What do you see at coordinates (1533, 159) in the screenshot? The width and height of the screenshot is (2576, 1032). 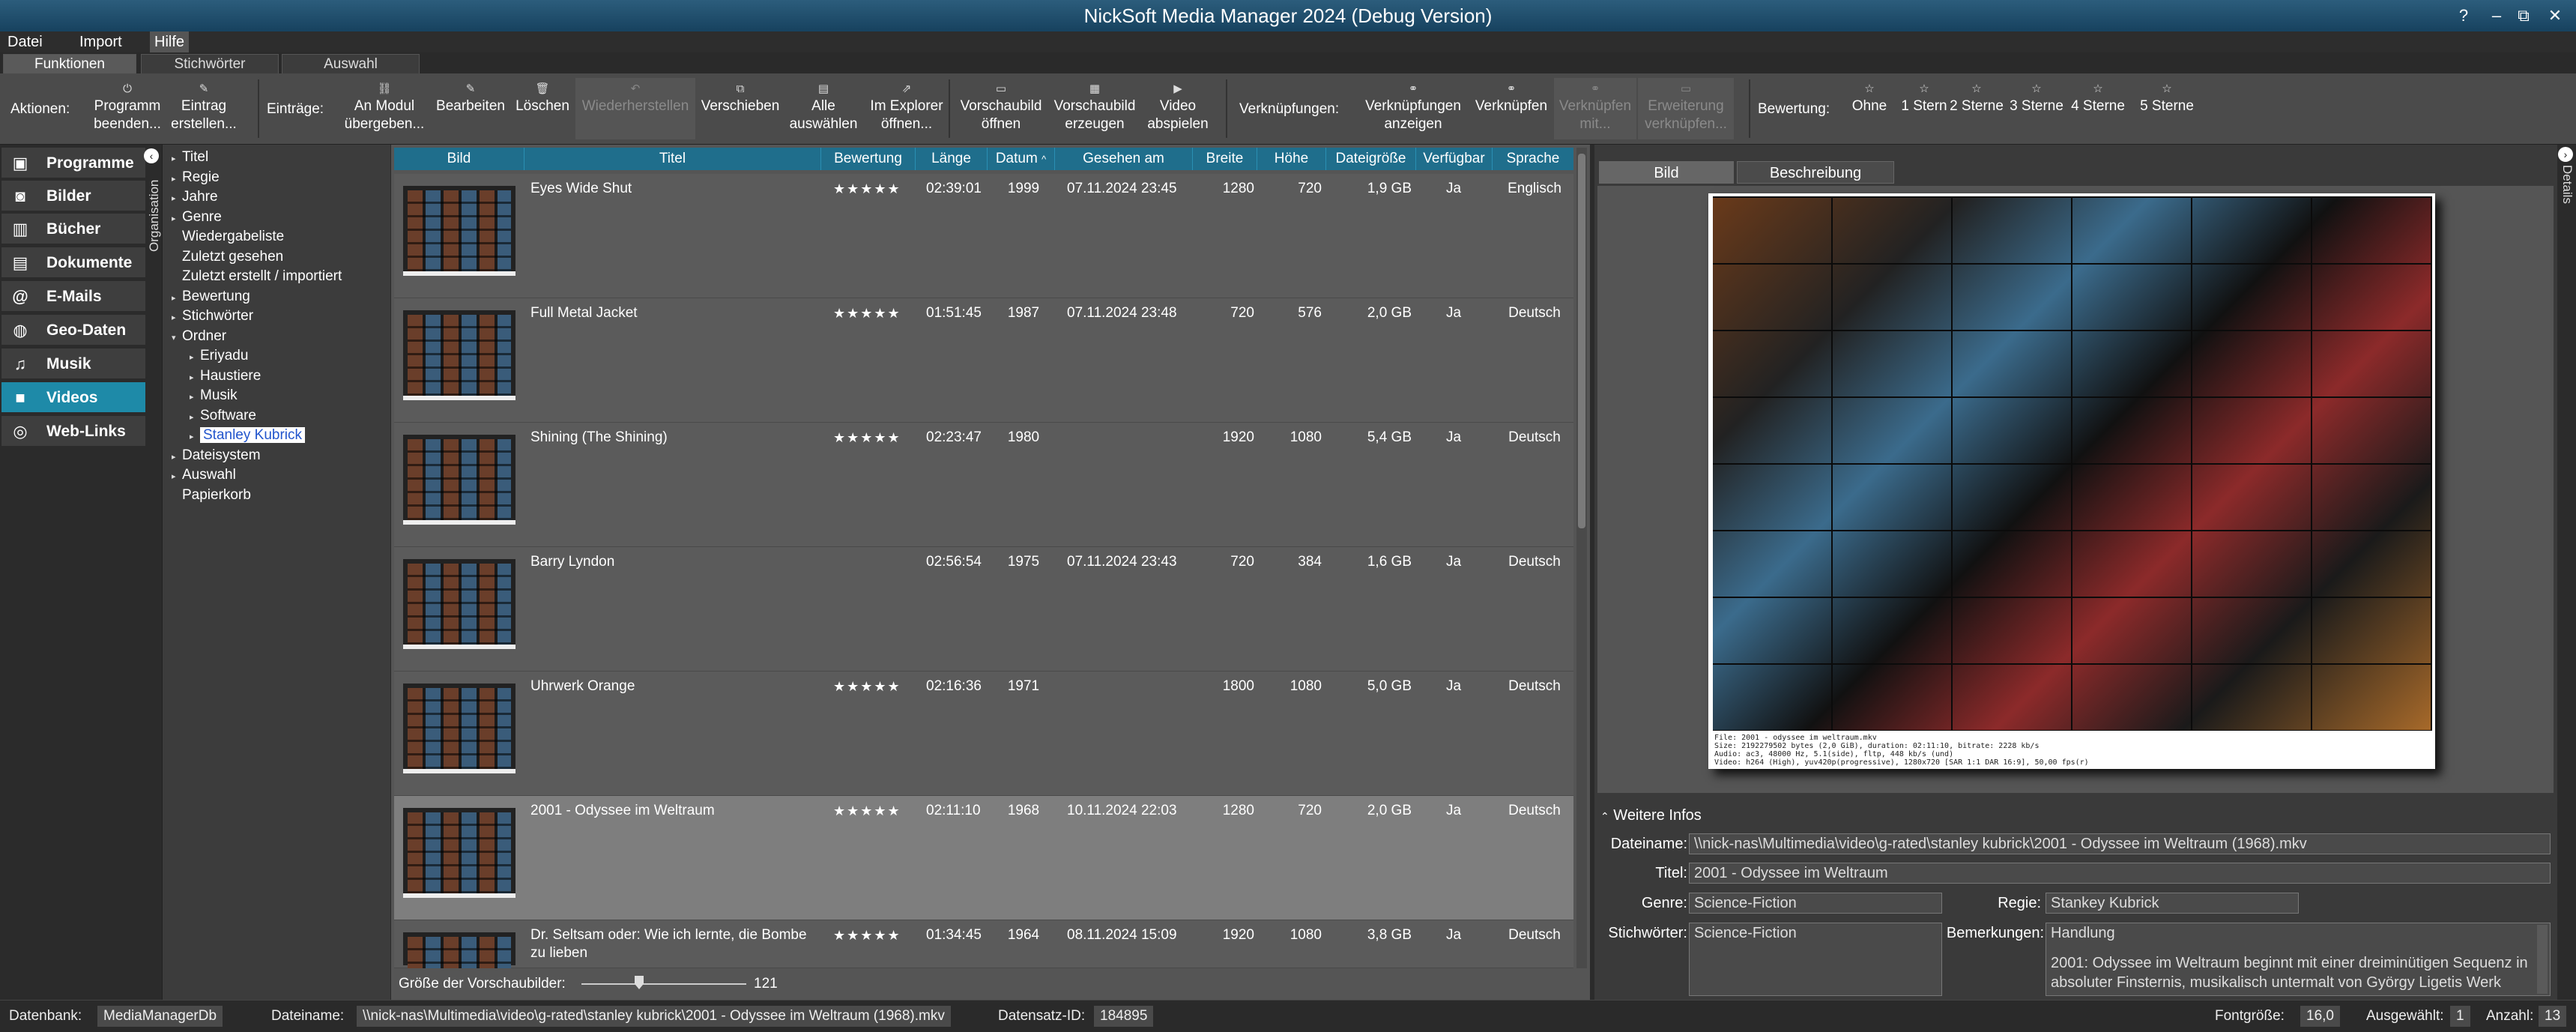 I see `col-header-sprache: Sprache` at bounding box center [1533, 159].